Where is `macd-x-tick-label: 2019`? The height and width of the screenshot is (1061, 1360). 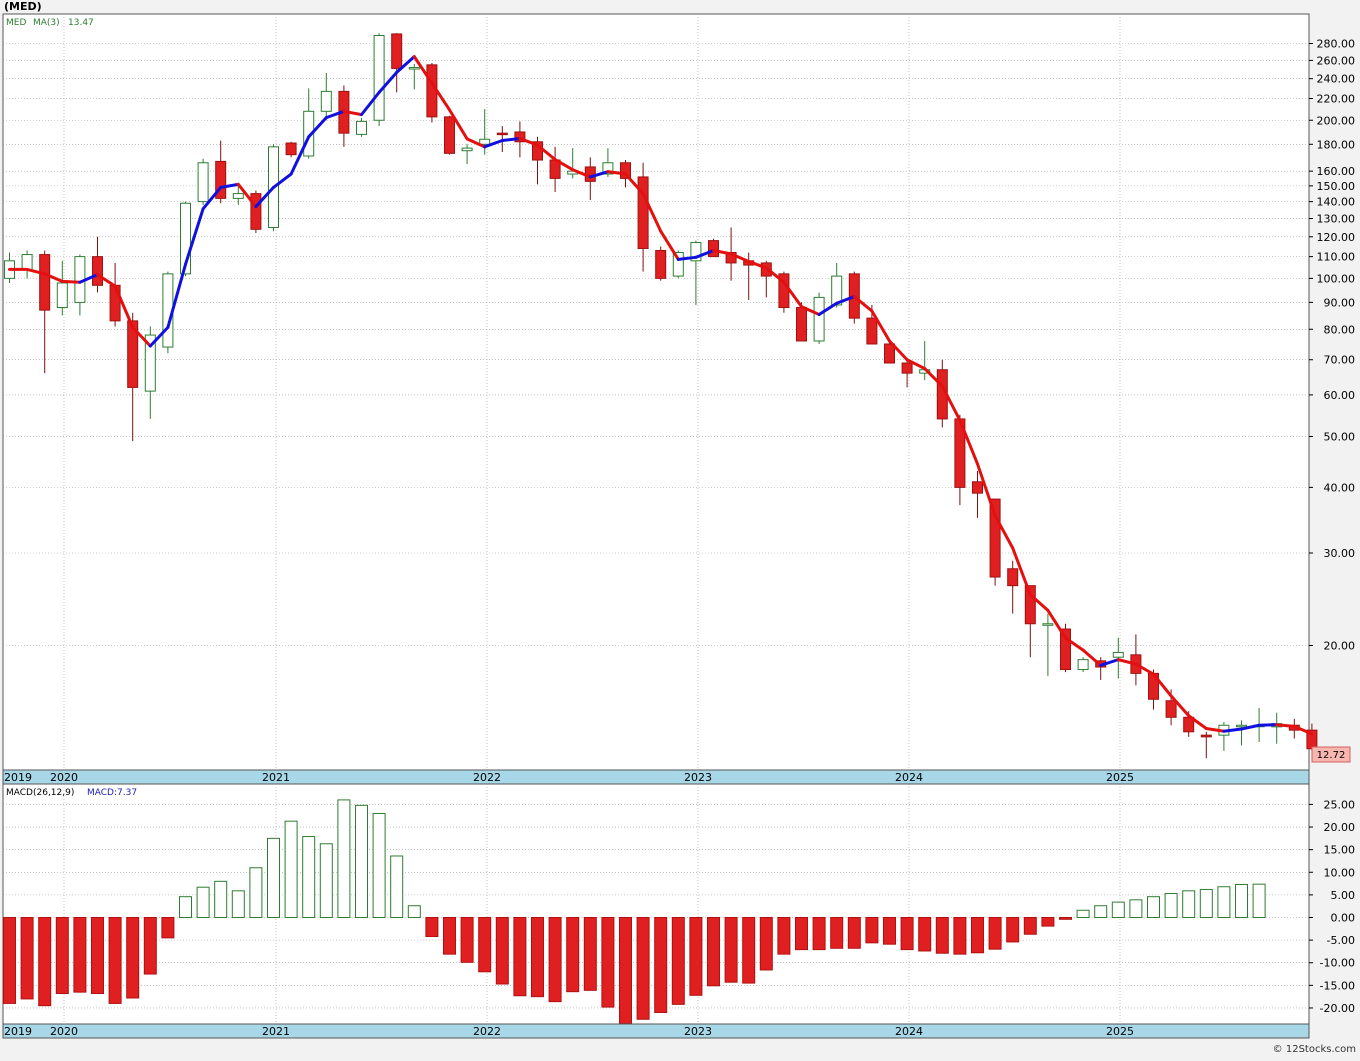
macd-x-tick-label: 2019 is located at coordinates (18, 1031).